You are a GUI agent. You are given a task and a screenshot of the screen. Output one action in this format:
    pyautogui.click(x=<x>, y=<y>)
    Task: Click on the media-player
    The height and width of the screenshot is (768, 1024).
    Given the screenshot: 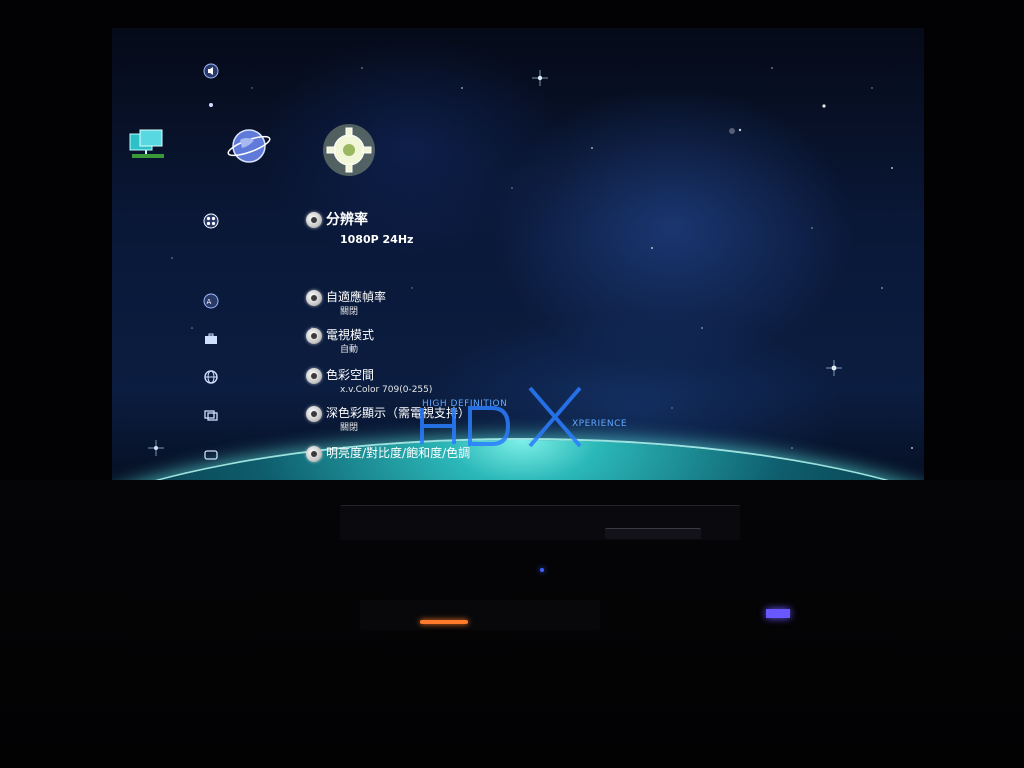 What is the action you would take?
    pyautogui.click(x=653, y=533)
    